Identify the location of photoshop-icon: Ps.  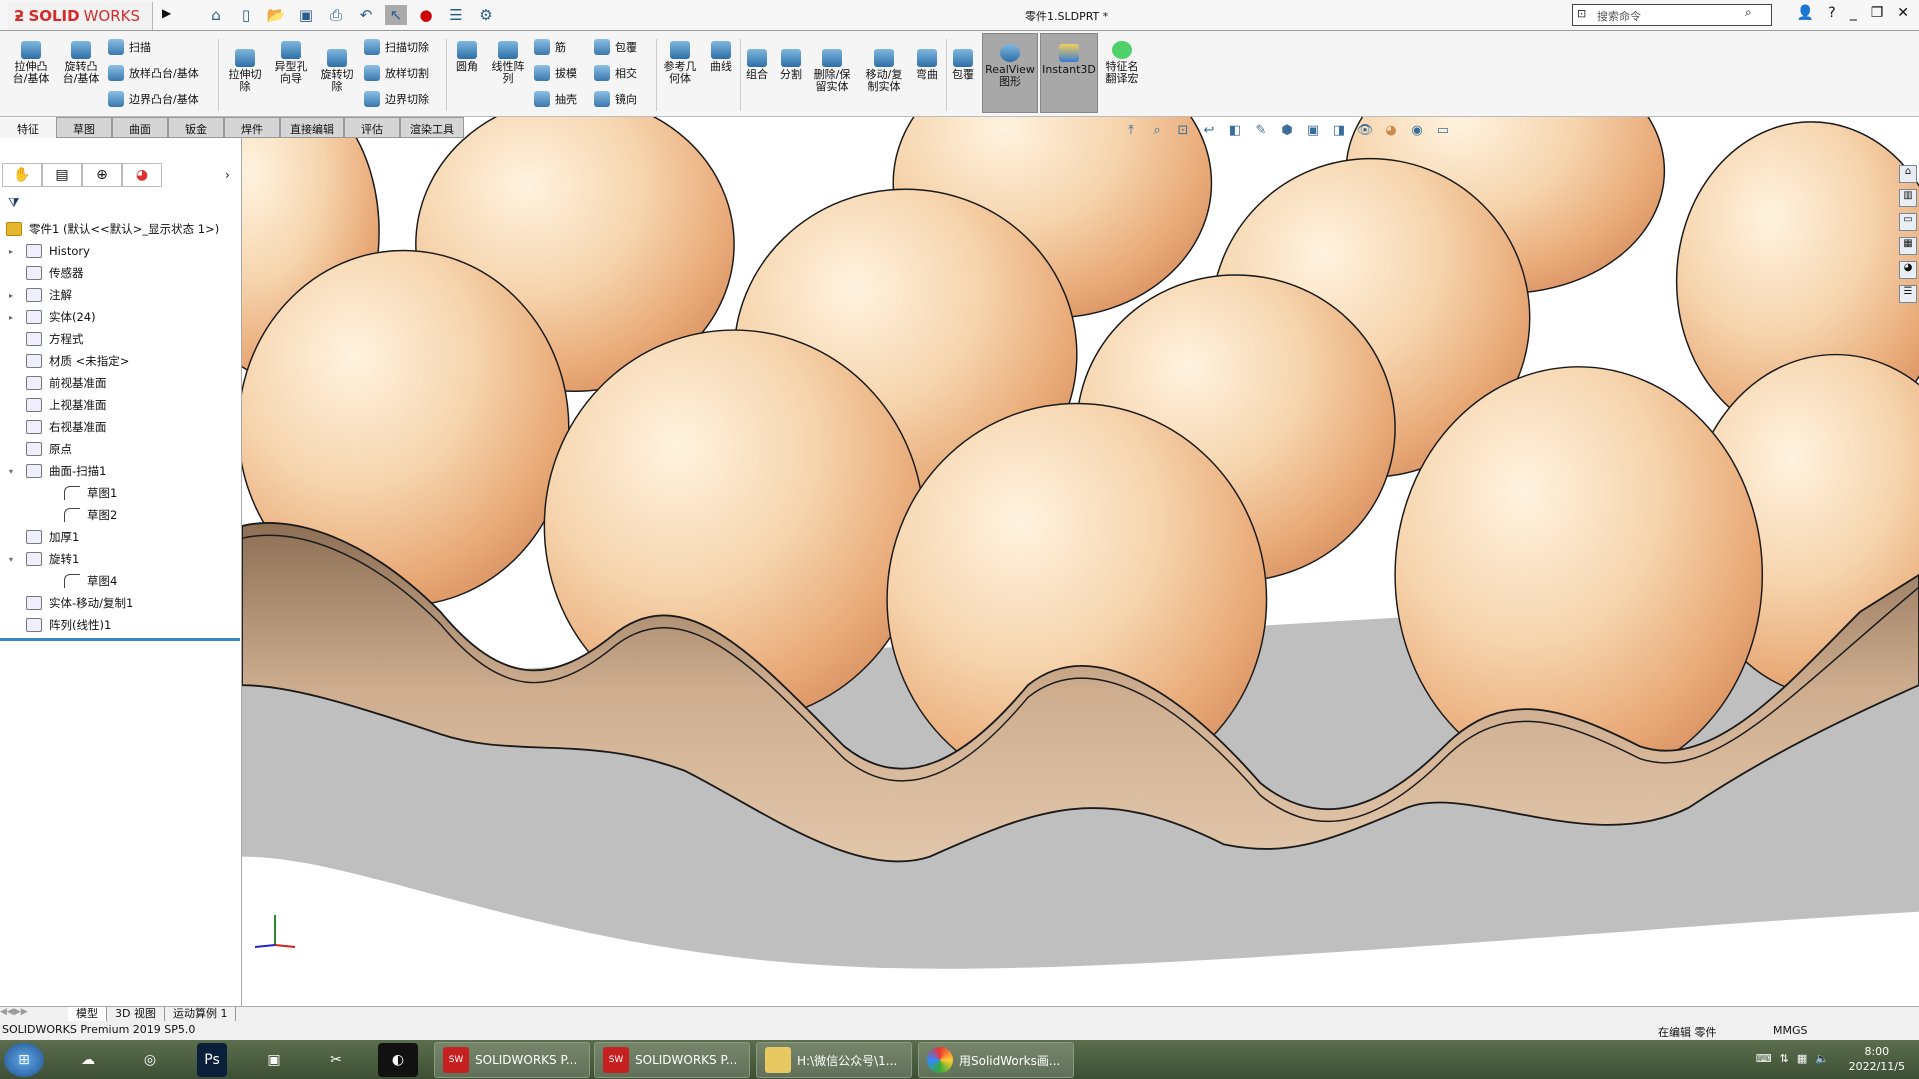
(212, 1060).